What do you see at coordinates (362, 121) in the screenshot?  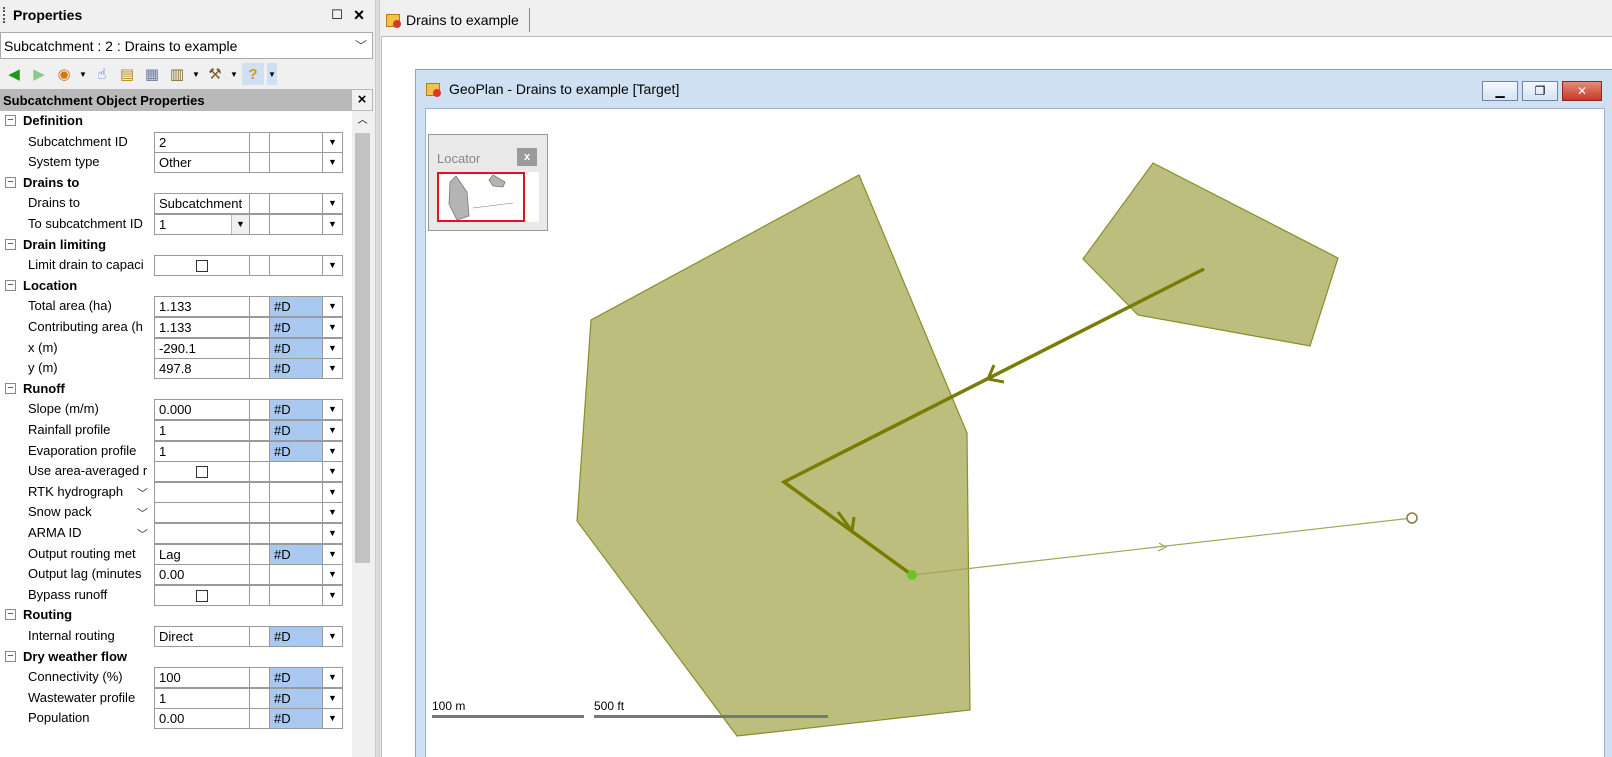 I see `chevron-up-icon: ︿` at bounding box center [362, 121].